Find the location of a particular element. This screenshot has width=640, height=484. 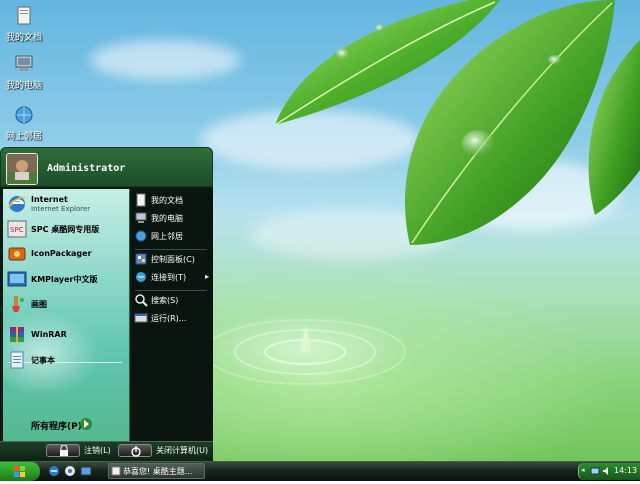

power-icon is located at coordinates (135, 450).